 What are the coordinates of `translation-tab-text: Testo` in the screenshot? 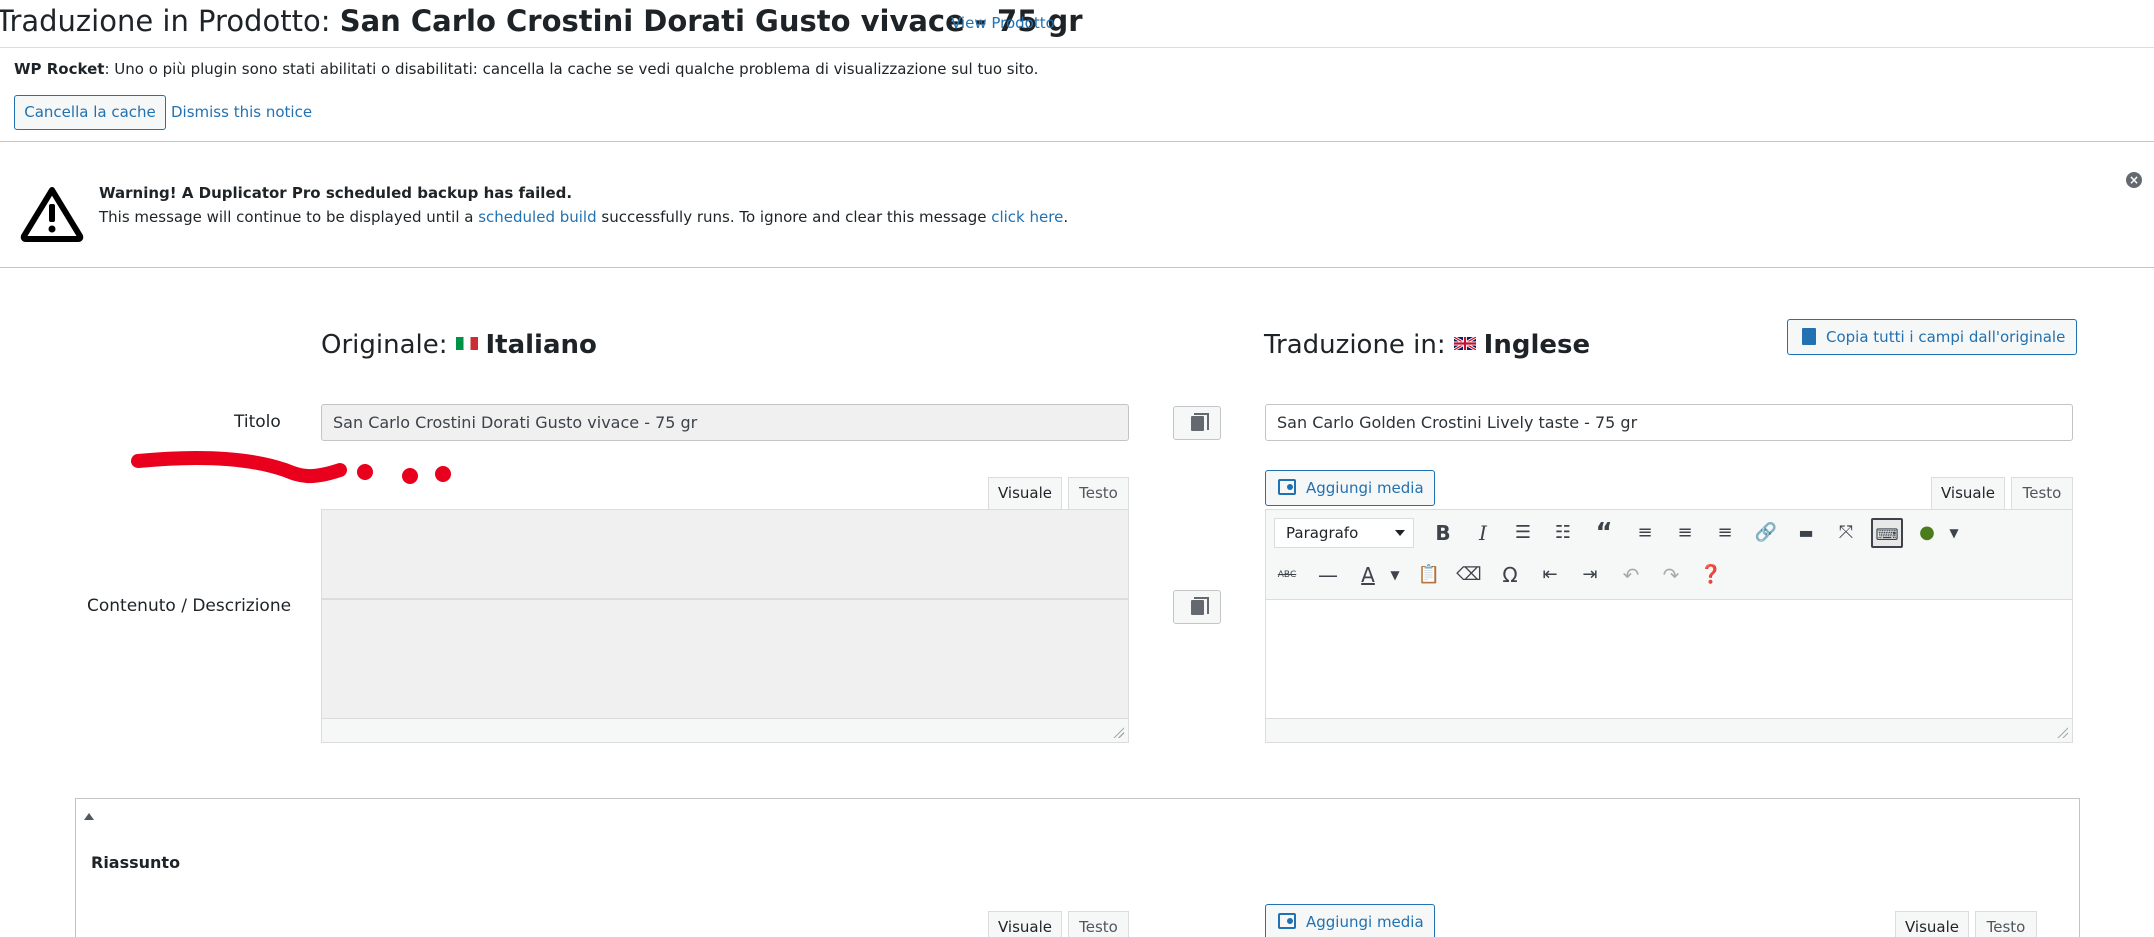 It's located at (2042, 493).